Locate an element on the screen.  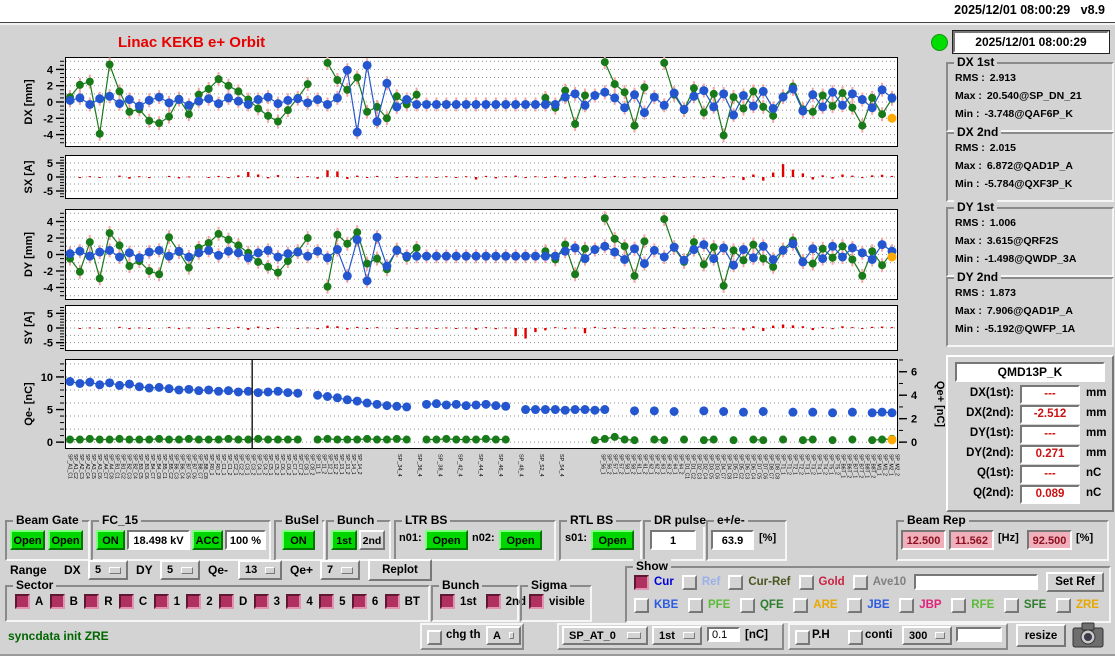
show-sector-checkbox-ARE is located at coordinates (801, 605).